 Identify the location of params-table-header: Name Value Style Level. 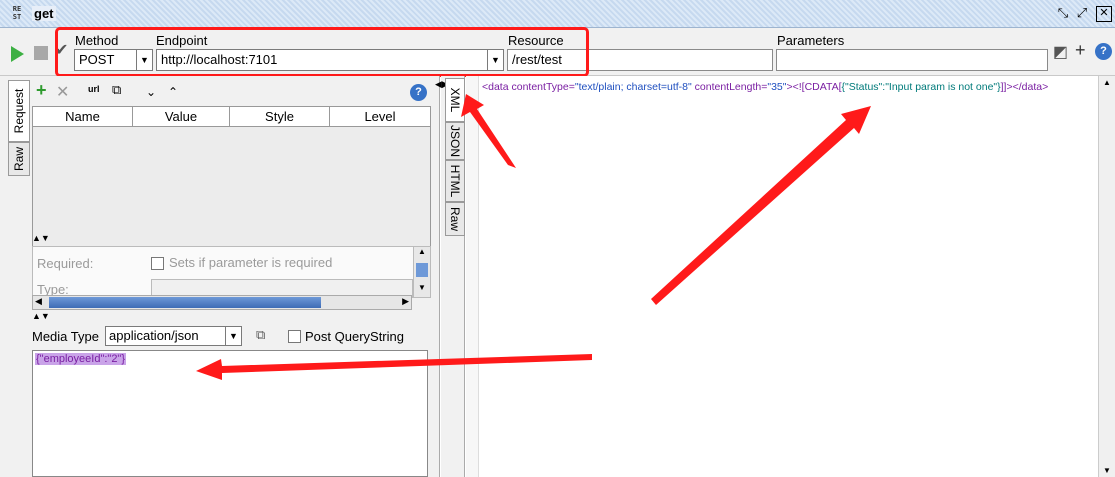
(231, 117).